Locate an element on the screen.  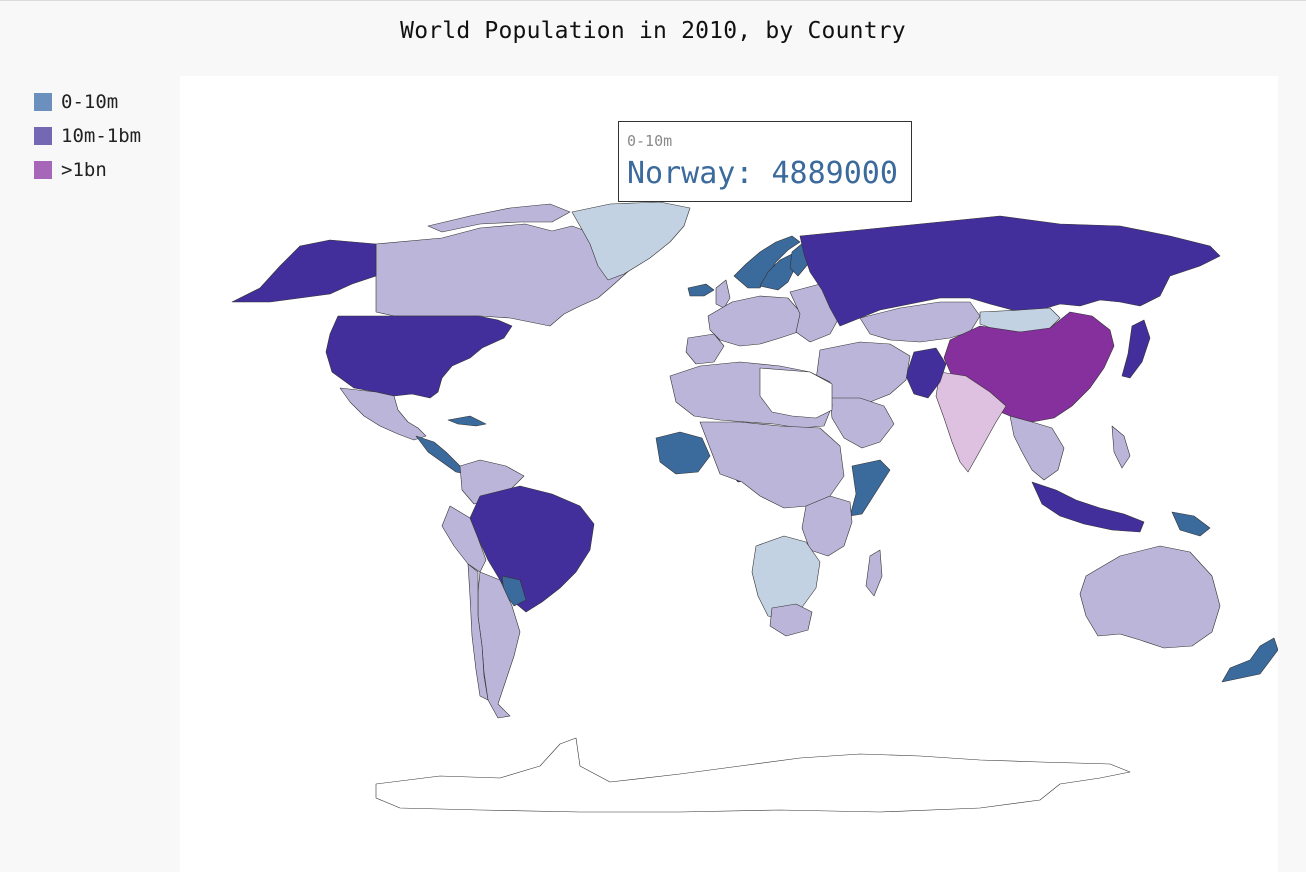
country-somalia is located at coordinates (870, 488).